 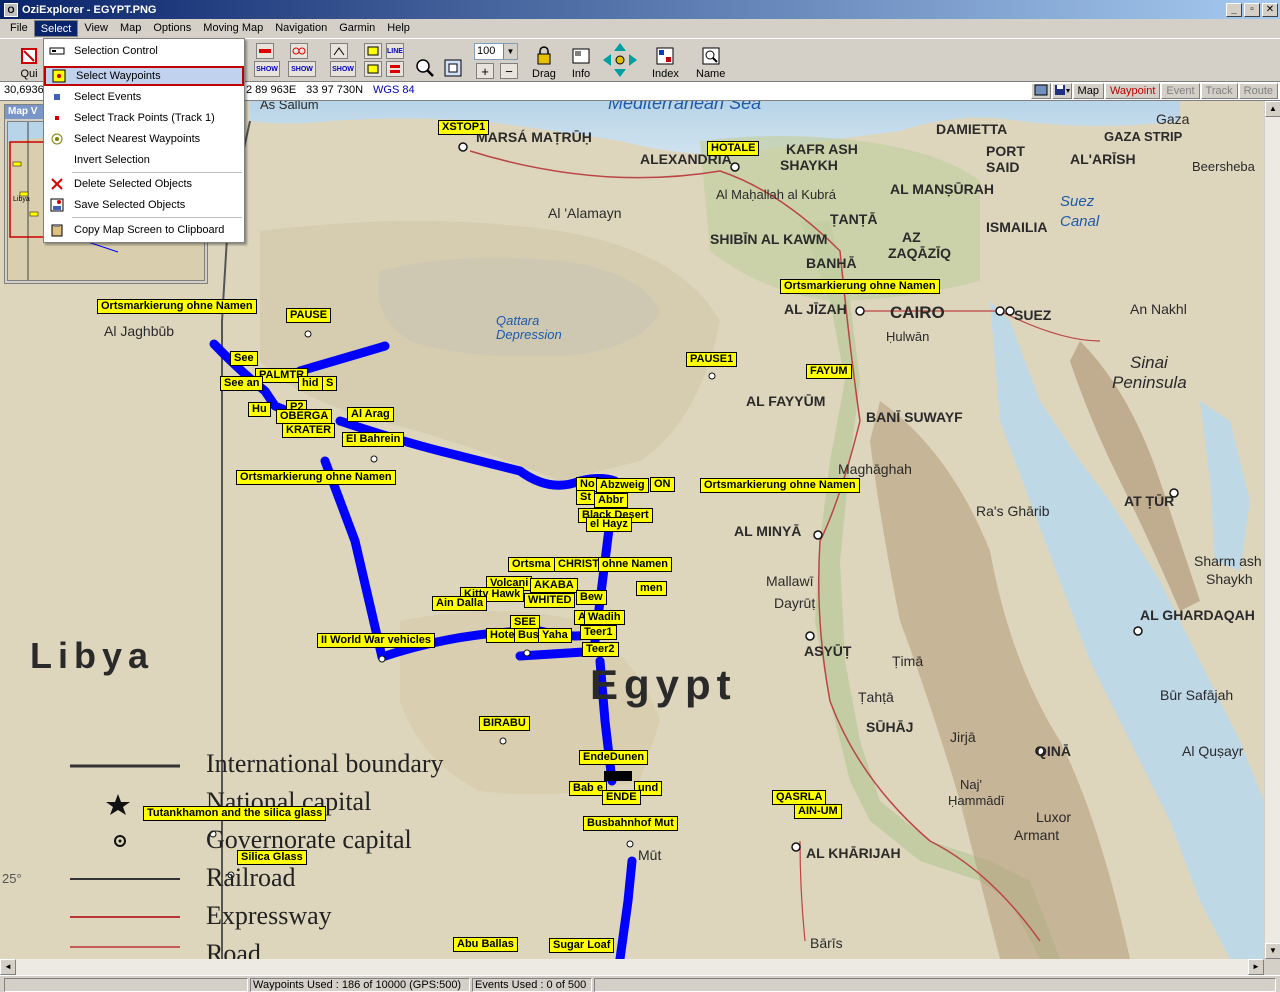 What do you see at coordinates (357, 28) in the screenshot?
I see `menu-garmin: Garmin` at bounding box center [357, 28].